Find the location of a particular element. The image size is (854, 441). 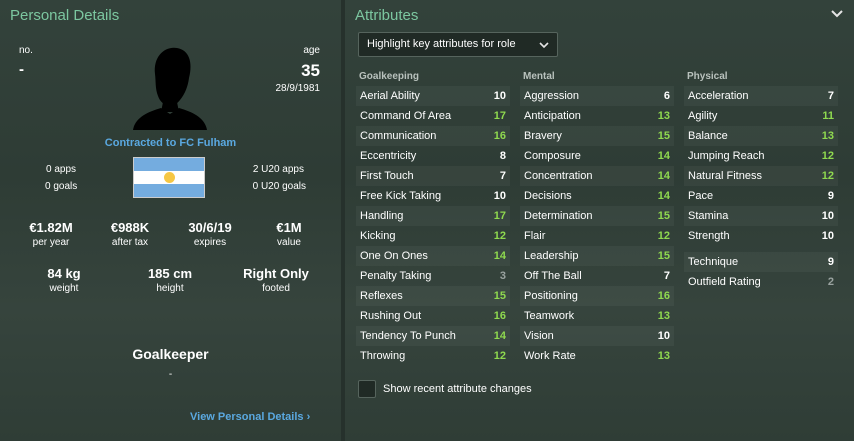

footed-label: footed is located at coordinates (276, 288).